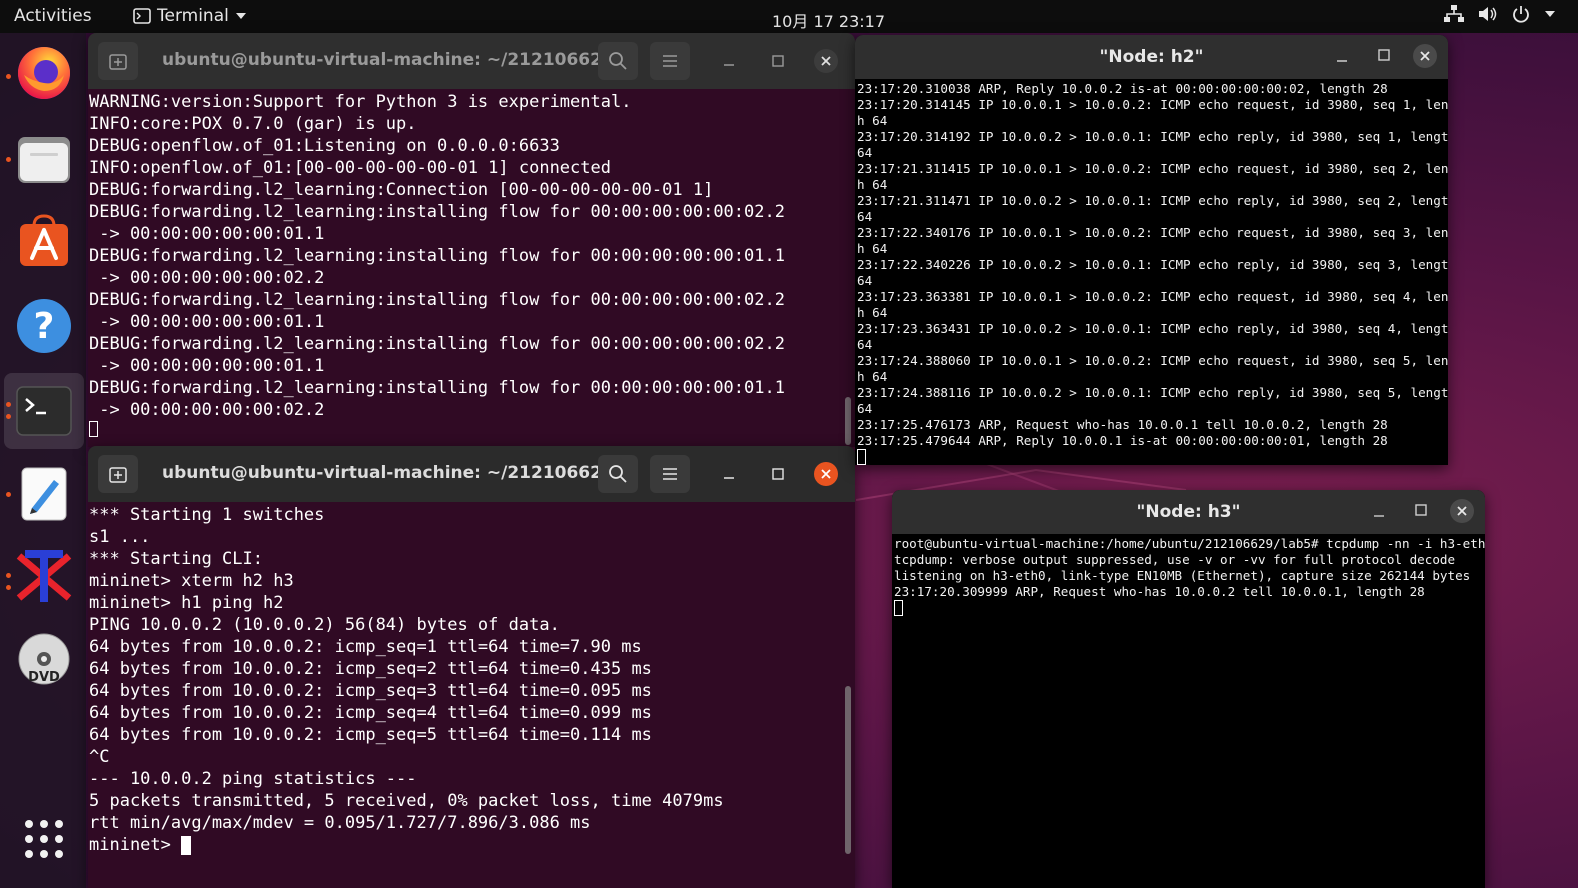  Describe the element at coordinates (44, 577) in the screenshot. I see `xterm-icon` at that location.